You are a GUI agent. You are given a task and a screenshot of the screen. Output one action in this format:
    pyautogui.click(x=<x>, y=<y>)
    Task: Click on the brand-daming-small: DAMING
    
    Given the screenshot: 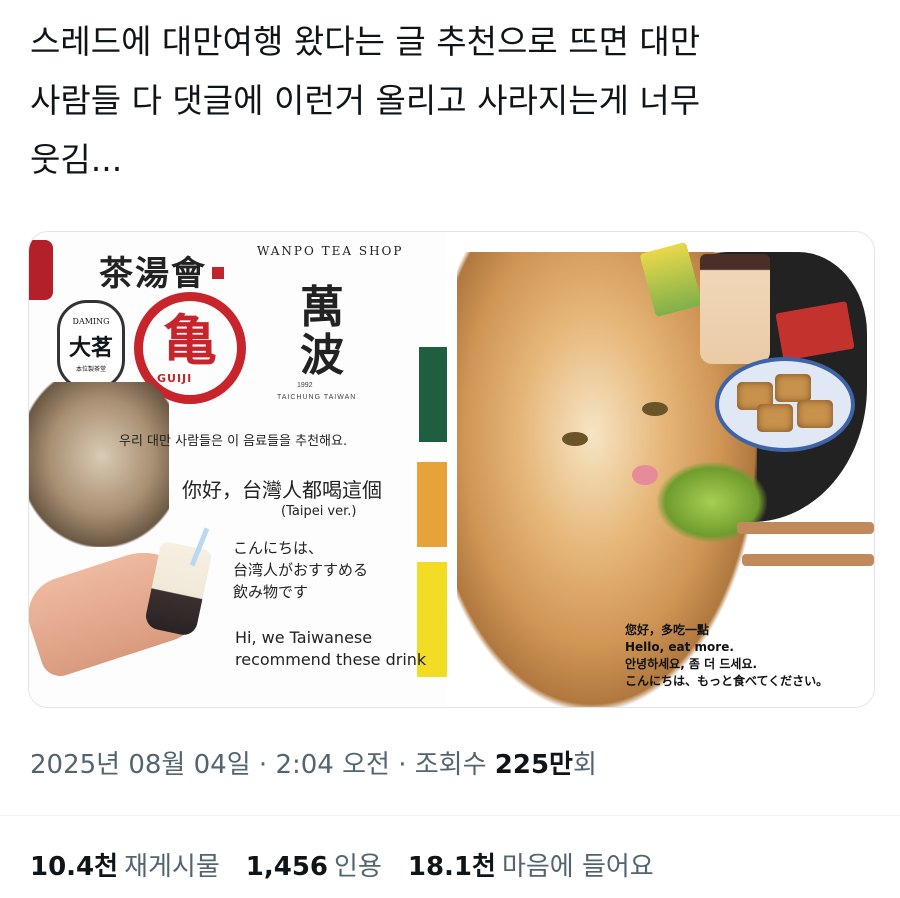 What is the action you would take?
    pyautogui.click(x=91, y=321)
    